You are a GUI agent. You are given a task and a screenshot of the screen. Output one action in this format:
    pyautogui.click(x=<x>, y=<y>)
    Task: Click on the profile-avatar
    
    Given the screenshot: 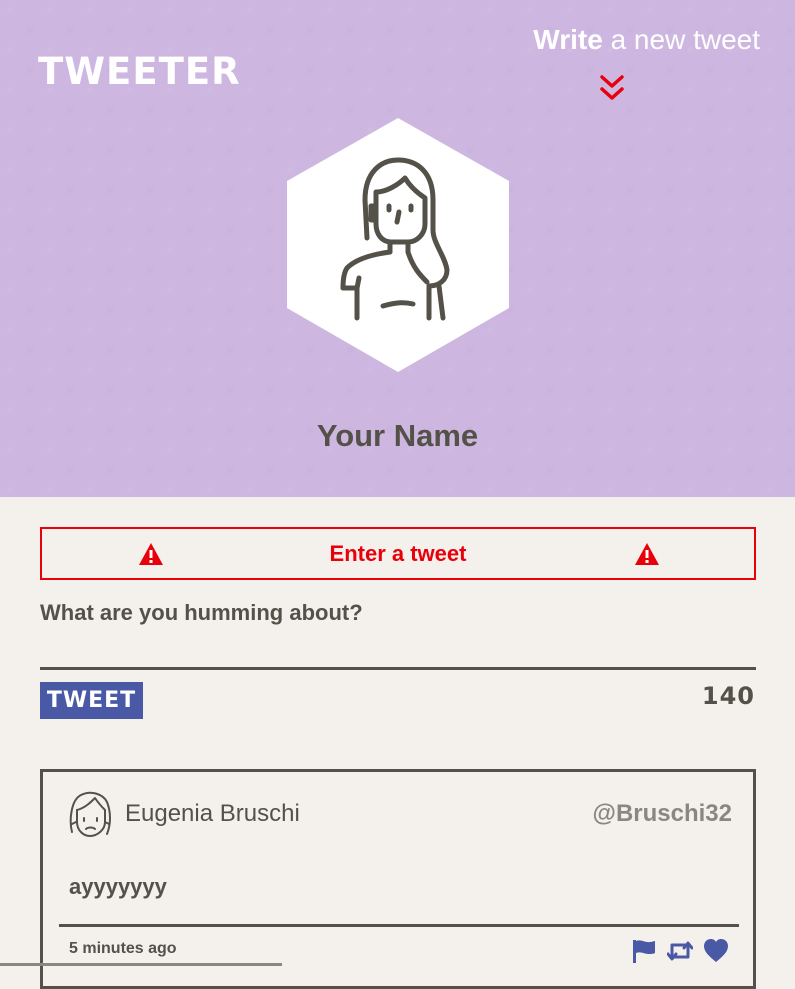 What is the action you would take?
    pyautogui.click(x=398, y=245)
    